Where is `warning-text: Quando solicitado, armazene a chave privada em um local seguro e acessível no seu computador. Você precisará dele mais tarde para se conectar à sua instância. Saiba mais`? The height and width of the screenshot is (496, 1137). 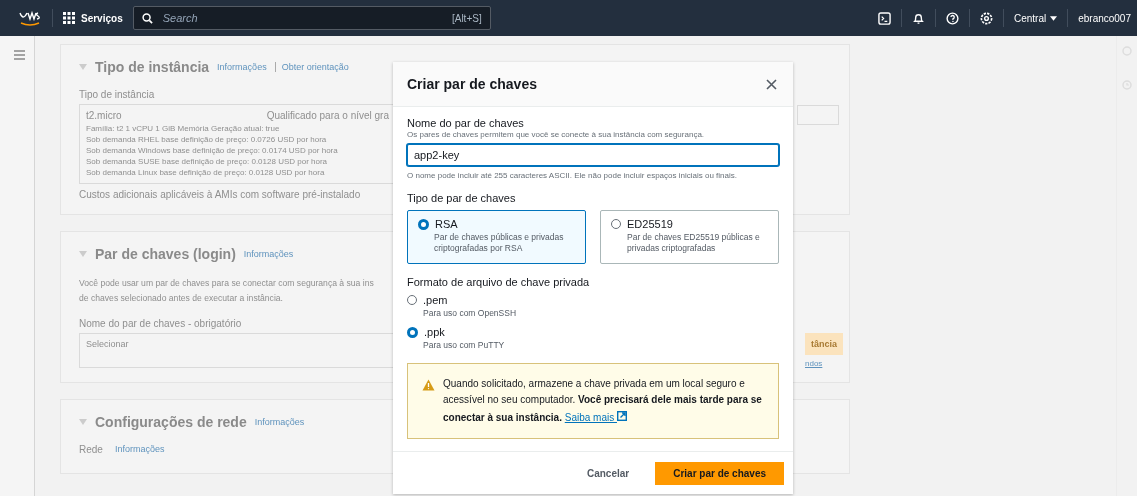
warning-text: Quando solicitado, armazene a chave privada em um local seguro e acessível no seu computador. Você precisará dele mais tarde para se conectar à sua instância. Saiba mais is located at coordinates (603, 401).